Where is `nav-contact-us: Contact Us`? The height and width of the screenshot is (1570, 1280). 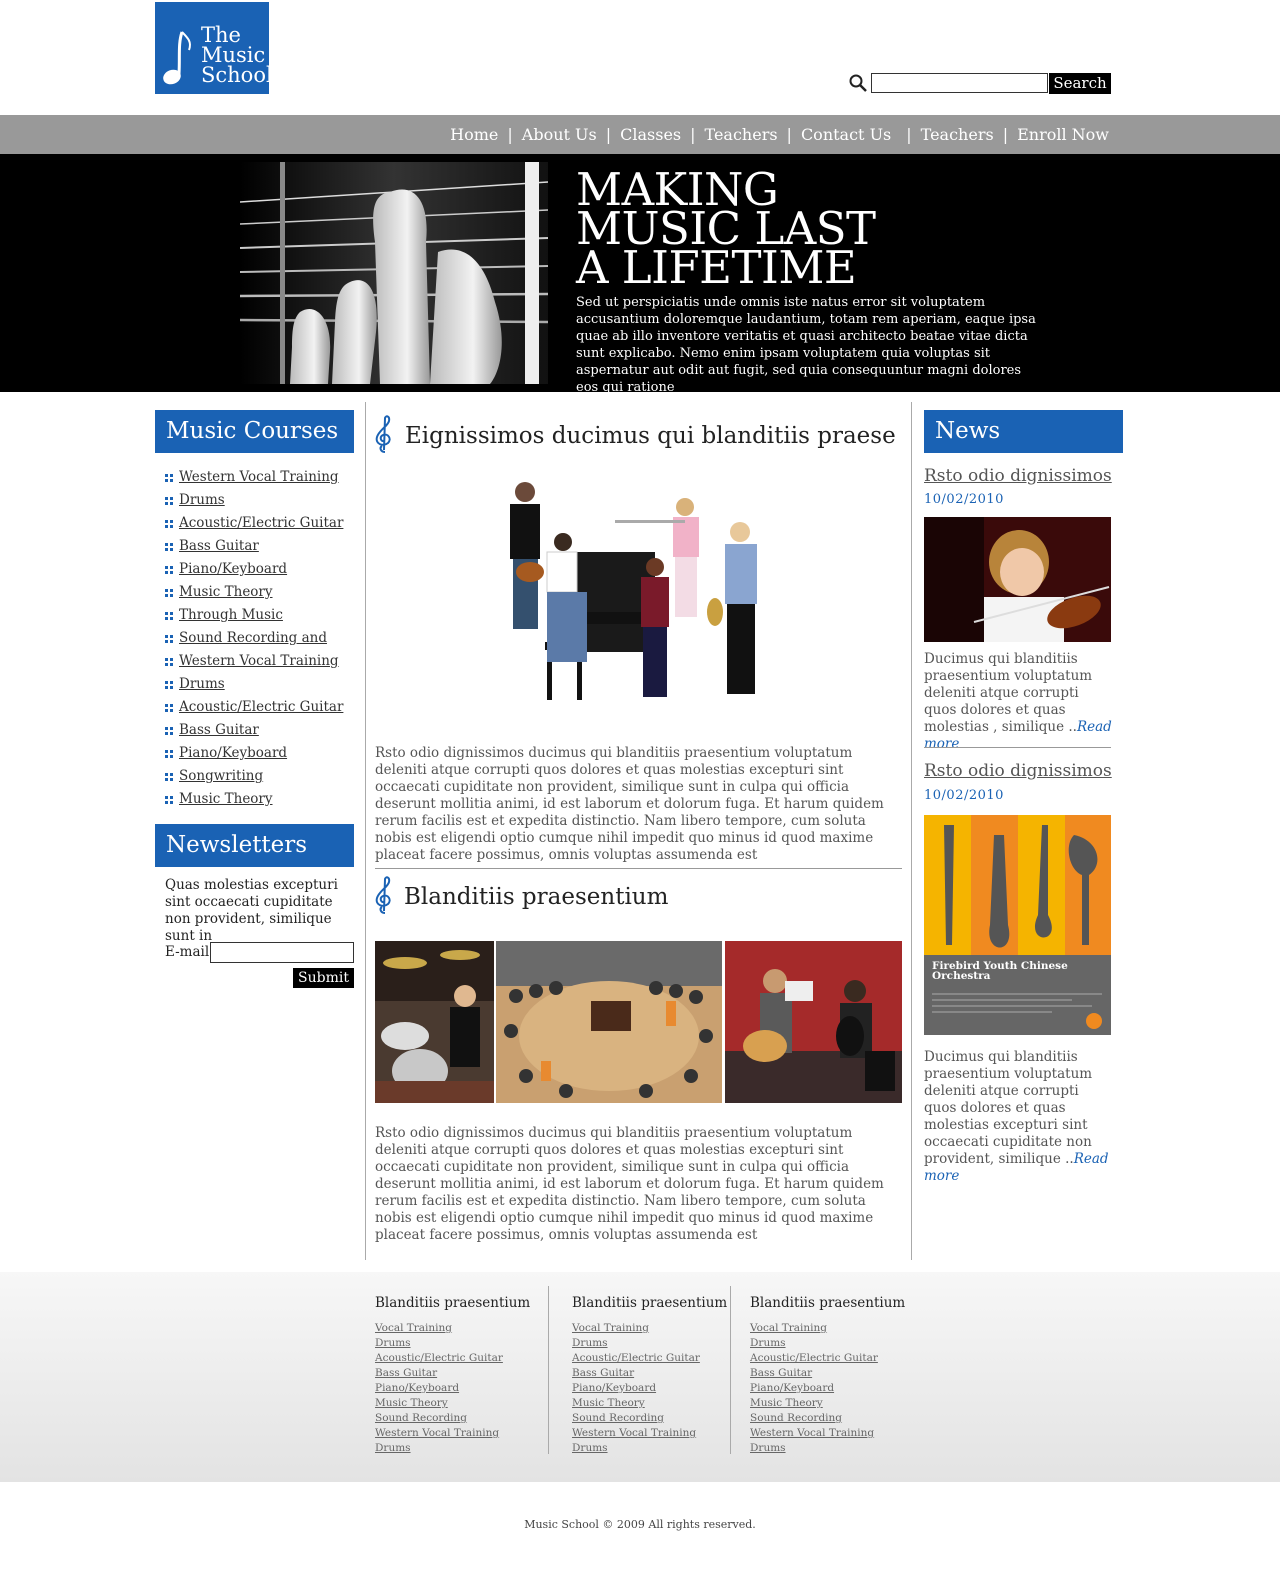 nav-contact-us: Contact Us is located at coordinates (846, 134).